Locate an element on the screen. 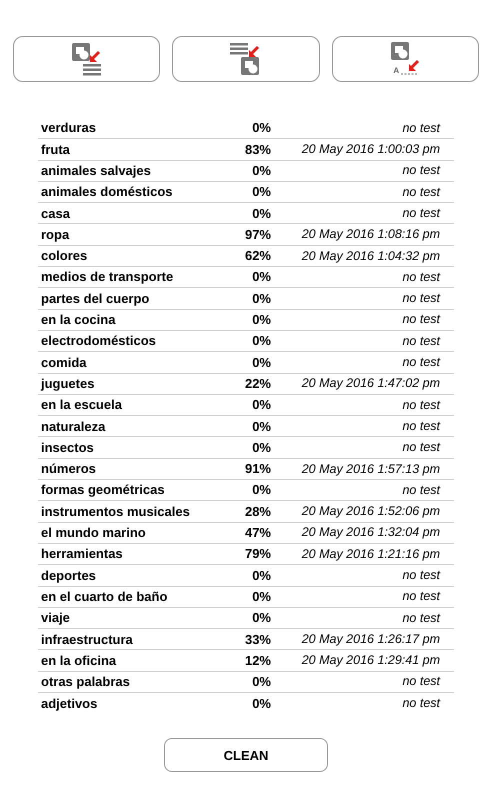 Image resolution: width=492 pixels, height=787 pixels. test-date: 20 May 2016 1:52:06 pm is located at coordinates (370, 511).